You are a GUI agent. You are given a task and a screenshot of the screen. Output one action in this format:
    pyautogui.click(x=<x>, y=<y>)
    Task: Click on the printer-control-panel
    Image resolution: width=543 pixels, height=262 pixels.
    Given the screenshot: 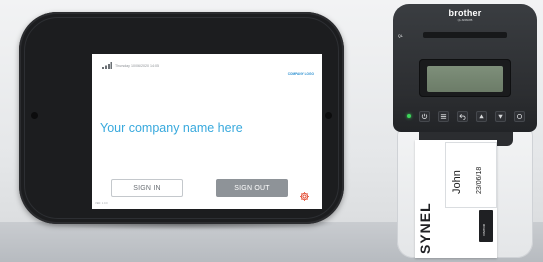 What is the action you would take?
    pyautogui.click(x=466, y=116)
    